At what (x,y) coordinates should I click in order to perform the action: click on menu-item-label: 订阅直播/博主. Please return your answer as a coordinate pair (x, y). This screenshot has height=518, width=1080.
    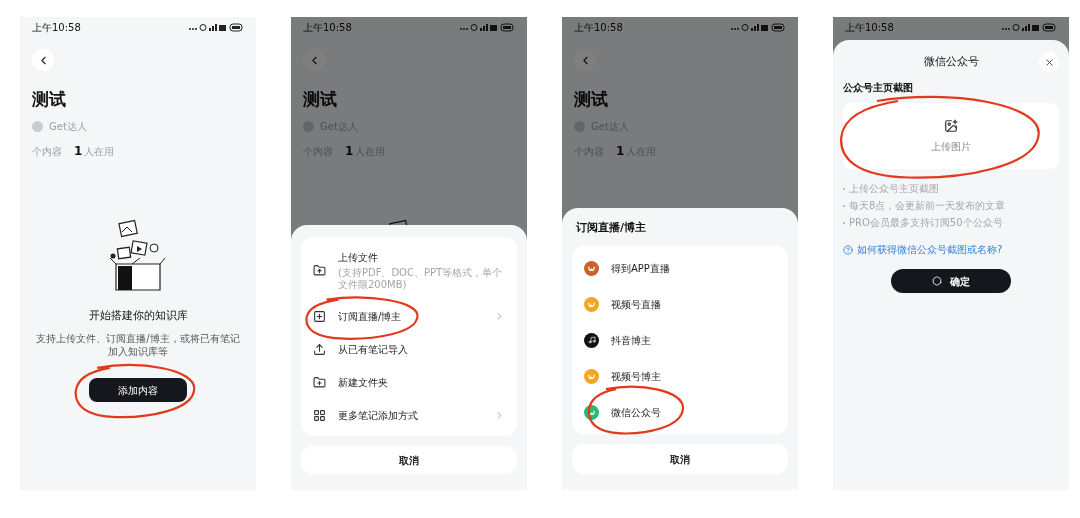
    Looking at the image, I should click on (370, 317).